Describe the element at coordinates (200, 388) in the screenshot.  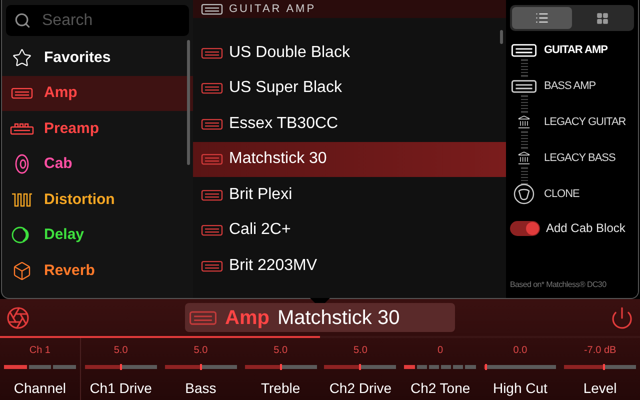
I see `param-label: Bass` at that location.